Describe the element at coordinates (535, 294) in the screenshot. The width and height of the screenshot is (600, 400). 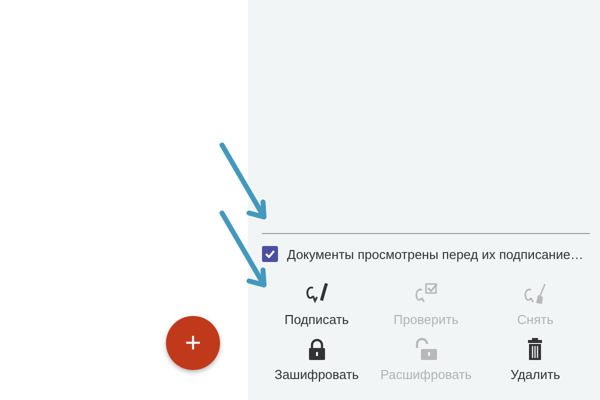
I see `broom-signature-icon` at that location.